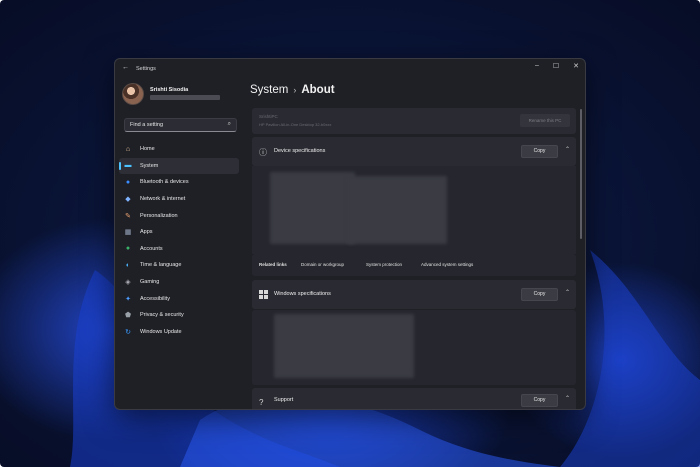  I want to click on breadcrumb-parent: System, so click(269, 90).